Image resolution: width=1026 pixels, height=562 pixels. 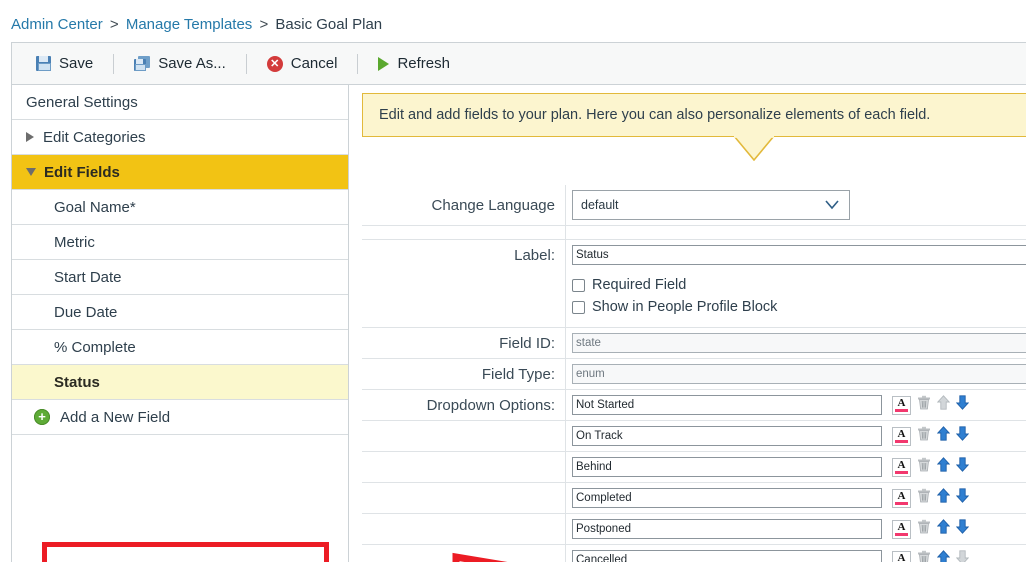 I want to click on sidebar-item-goal-name: Goal Name*, so click(x=180, y=207).